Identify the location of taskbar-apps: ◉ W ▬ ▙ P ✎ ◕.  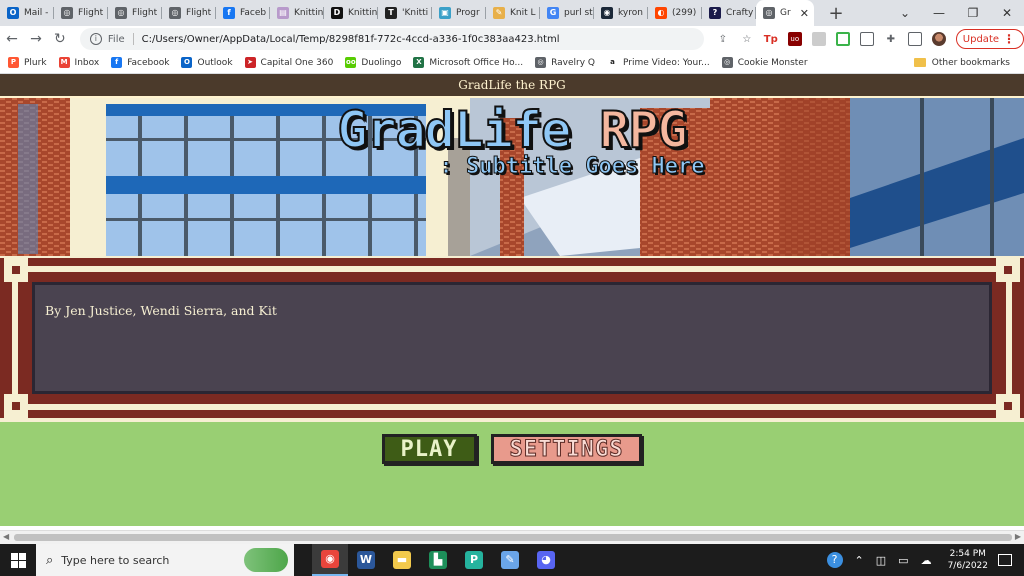
(438, 560).